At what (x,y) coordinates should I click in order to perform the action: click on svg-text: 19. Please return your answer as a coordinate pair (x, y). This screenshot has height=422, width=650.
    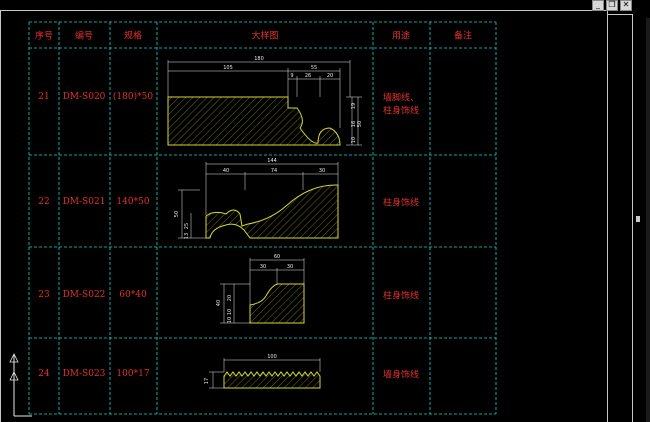
    Looking at the image, I should click on (354, 106).